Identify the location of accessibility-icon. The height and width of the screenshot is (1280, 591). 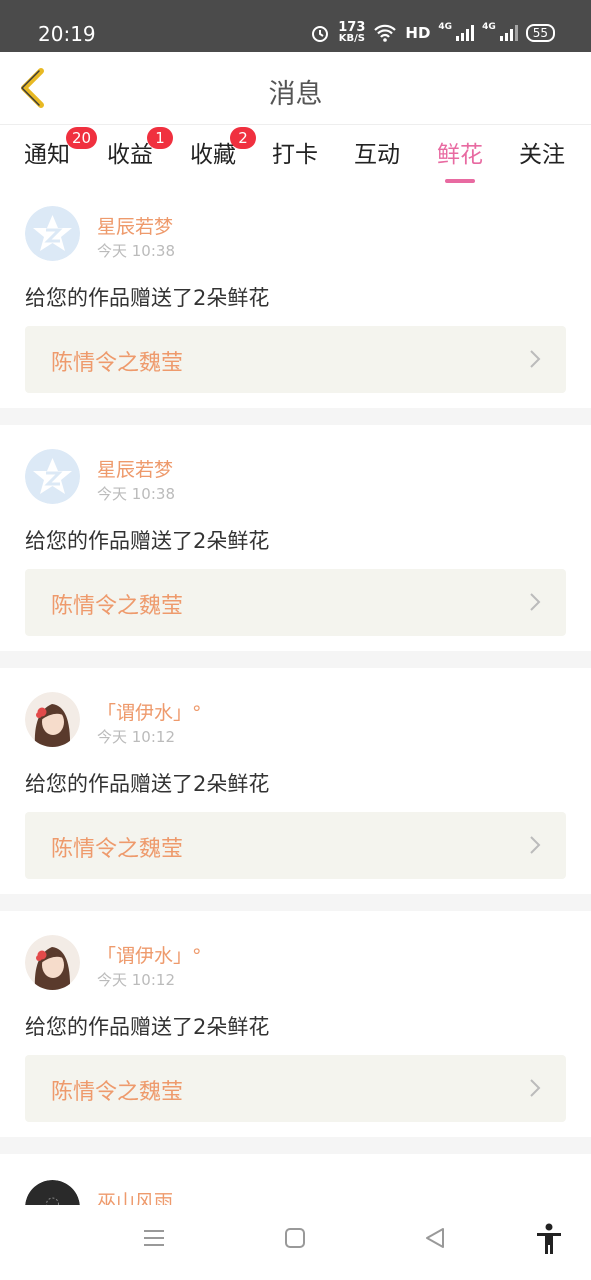
(549, 1239).